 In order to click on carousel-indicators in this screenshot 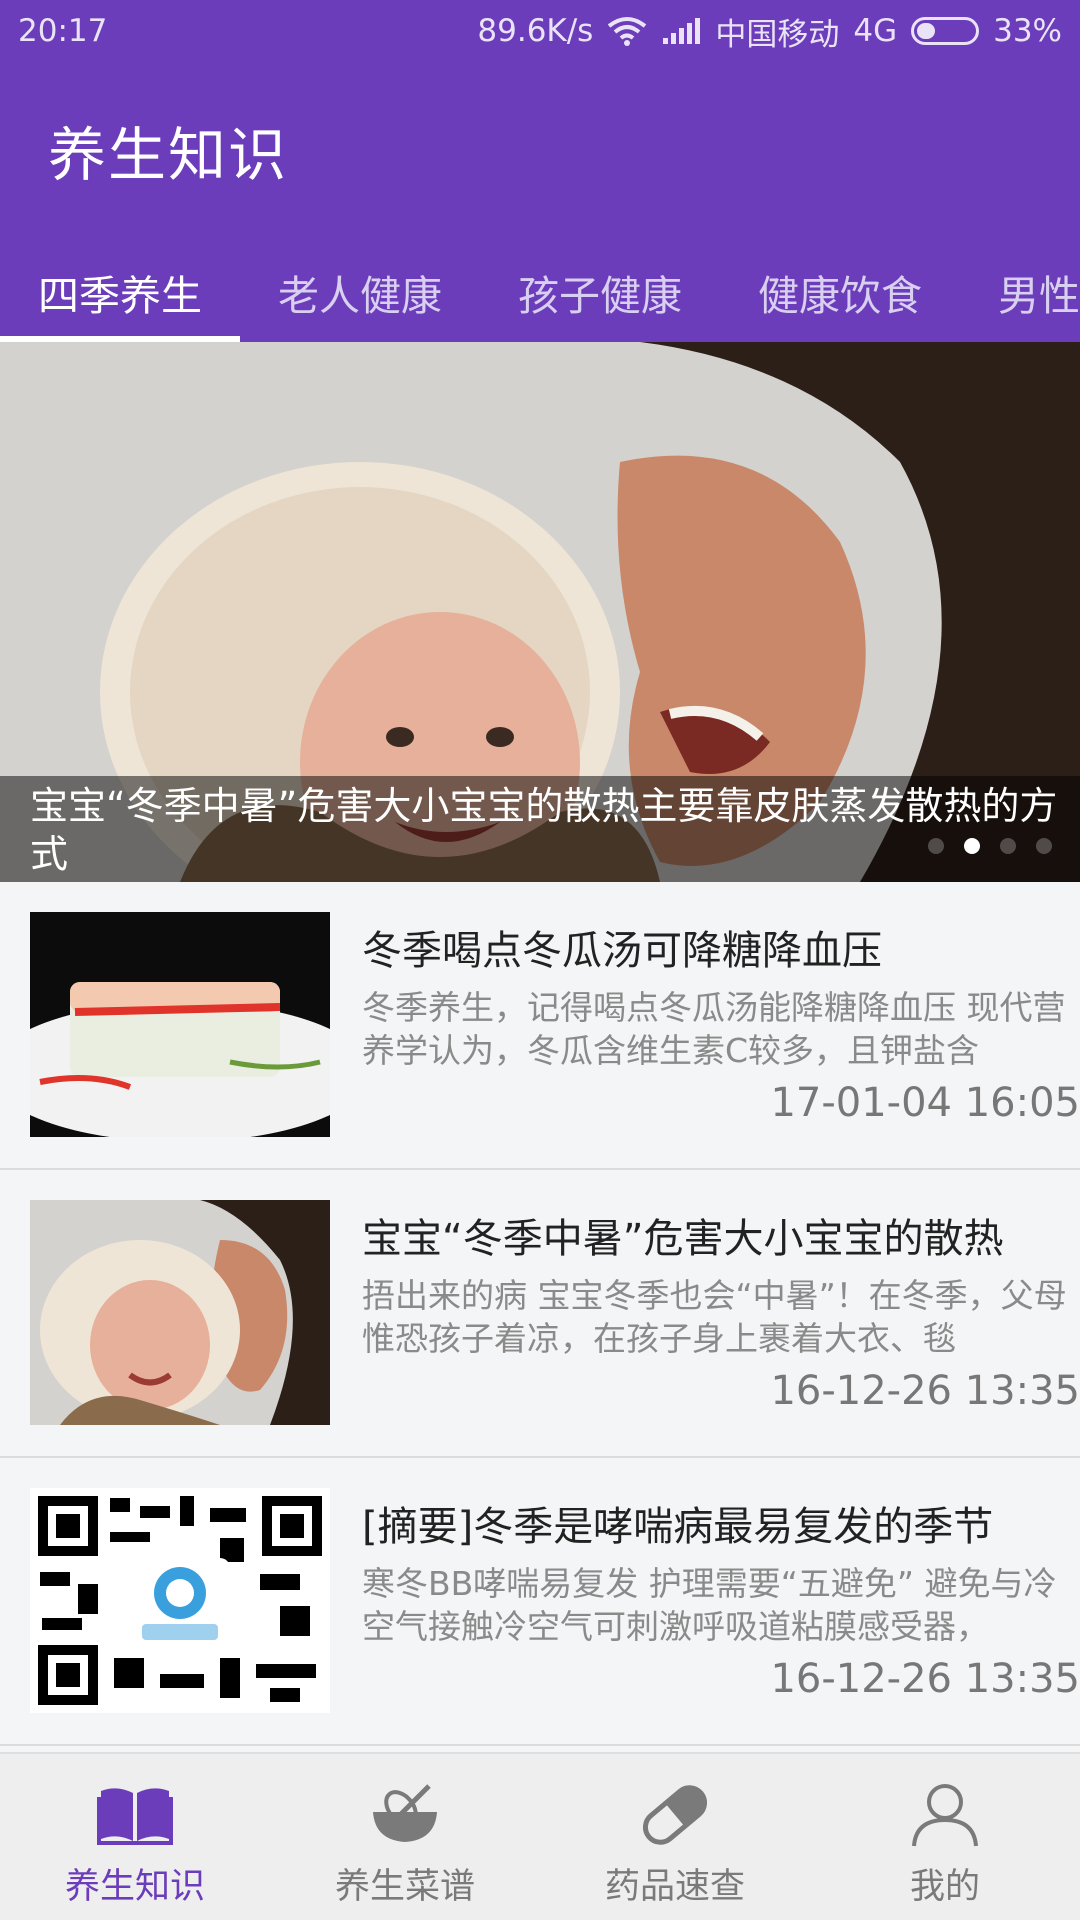, I will do `click(990, 846)`.